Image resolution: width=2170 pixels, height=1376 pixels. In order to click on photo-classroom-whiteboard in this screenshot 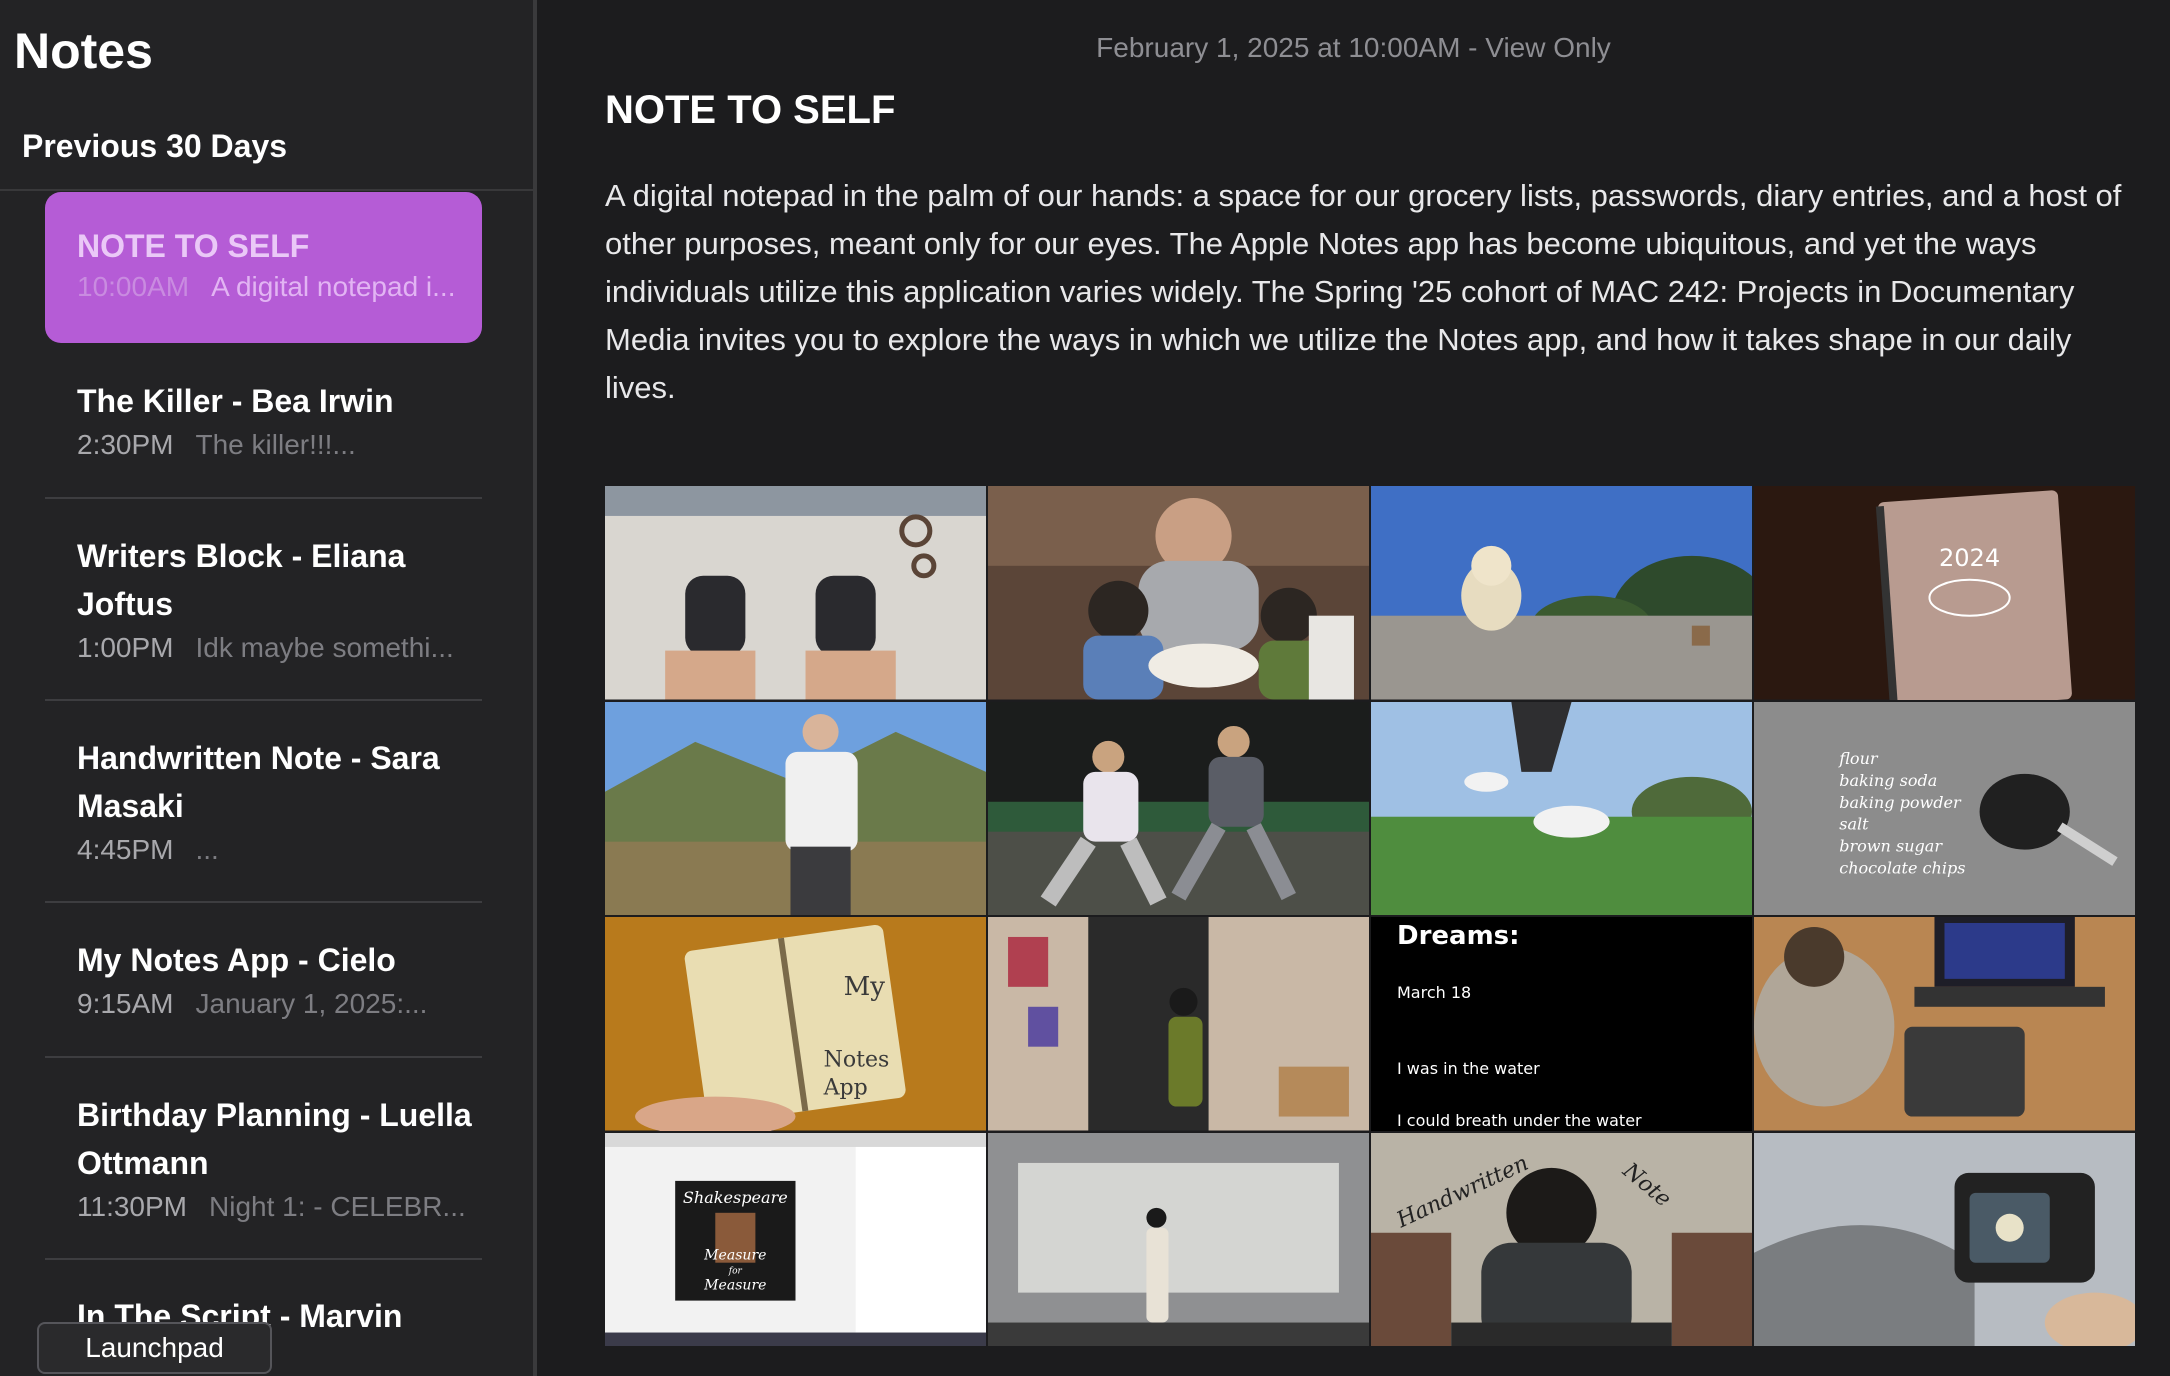, I will do `click(1178, 1239)`.